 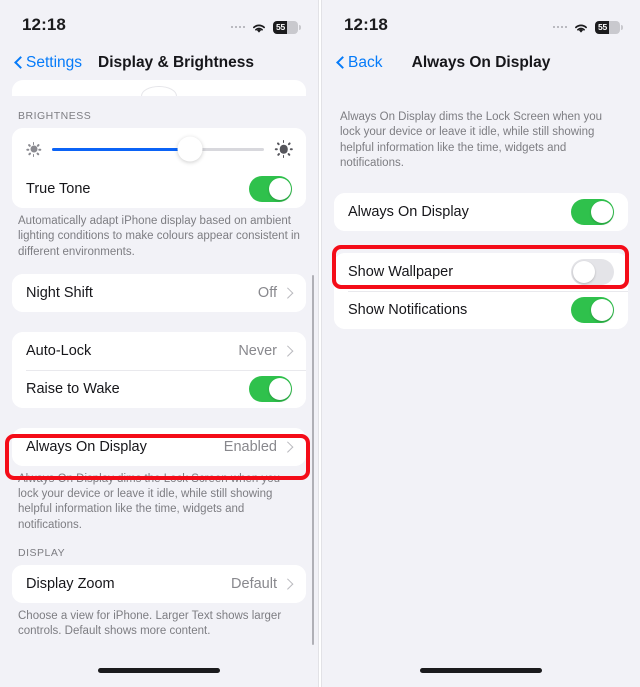 I want to click on right-nav-bar: Back Always On Display, so click(x=481, y=63).